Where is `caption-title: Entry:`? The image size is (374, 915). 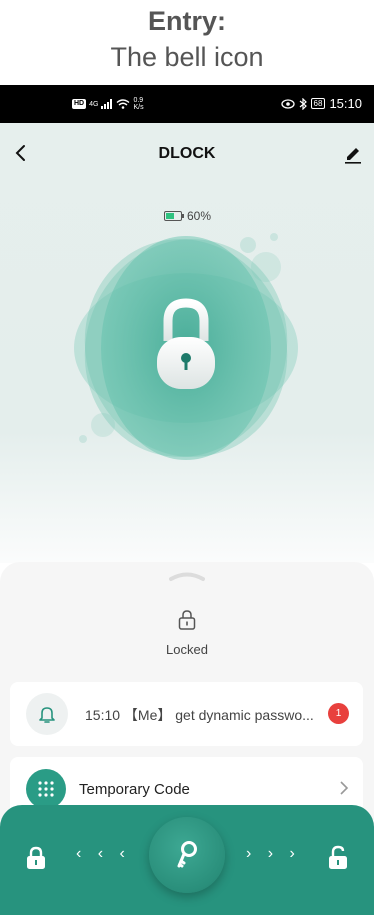 caption-title: Entry: is located at coordinates (186, 21).